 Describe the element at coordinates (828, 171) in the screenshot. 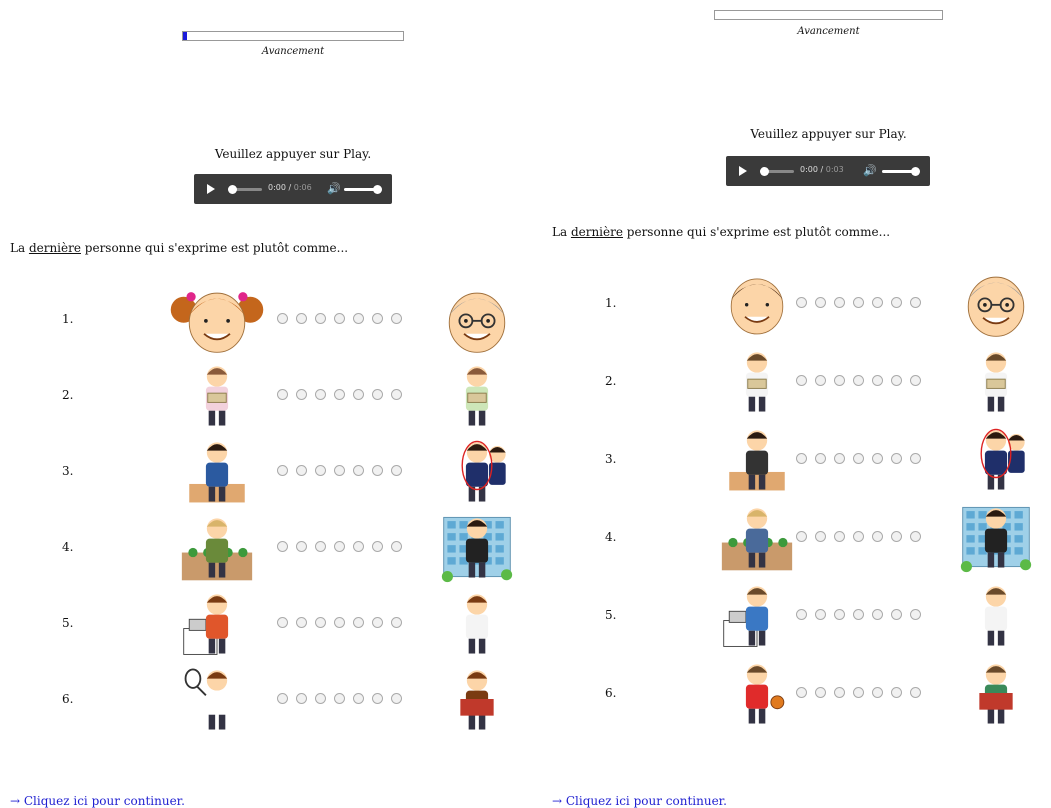

I see `audio-player: 0:00 / 0:03 🔊` at that location.